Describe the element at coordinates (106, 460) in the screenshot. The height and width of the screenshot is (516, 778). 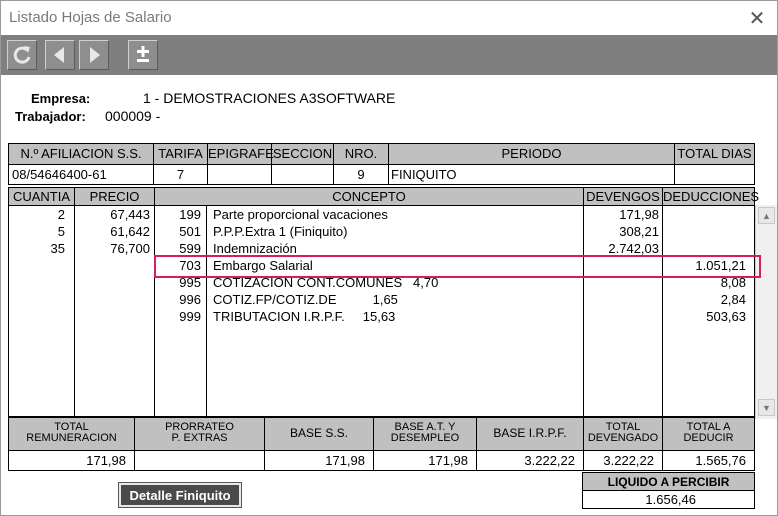
I see `total-remuneracion-value: 171,98` at that location.